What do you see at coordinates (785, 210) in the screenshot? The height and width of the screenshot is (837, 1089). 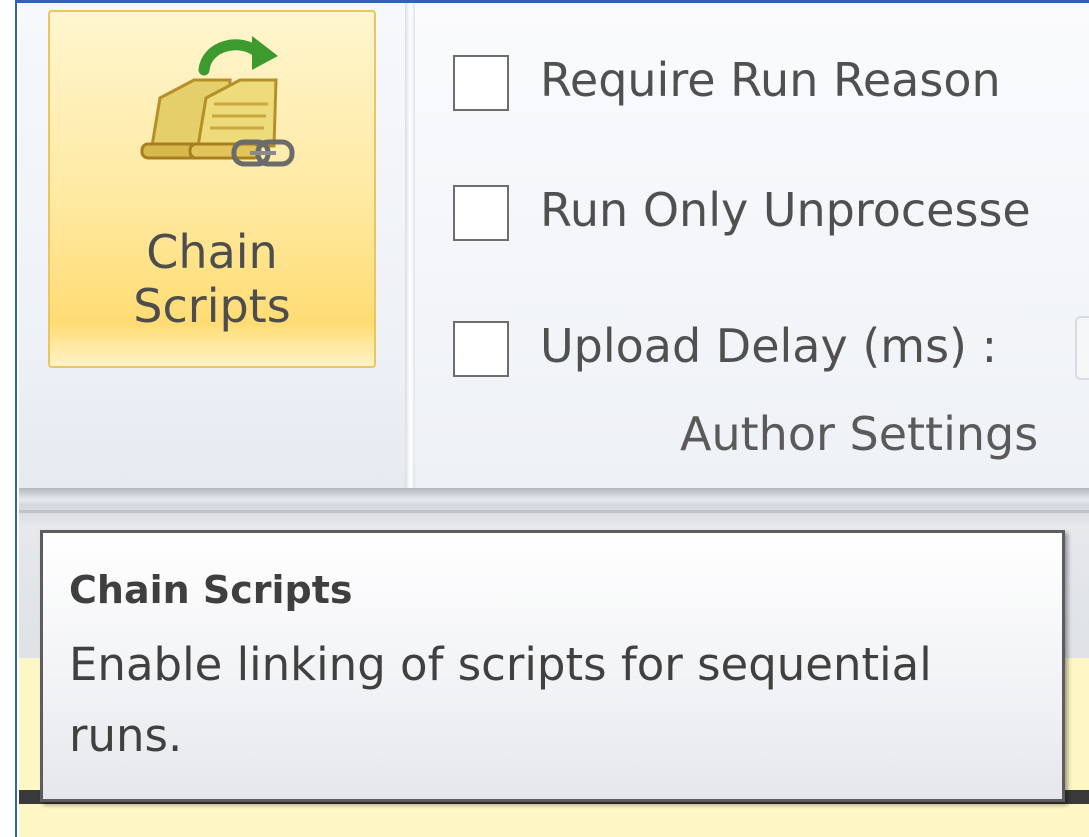 I see `run-only-unprocessed-label: Run Only Unprocesse` at bounding box center [785, 210].